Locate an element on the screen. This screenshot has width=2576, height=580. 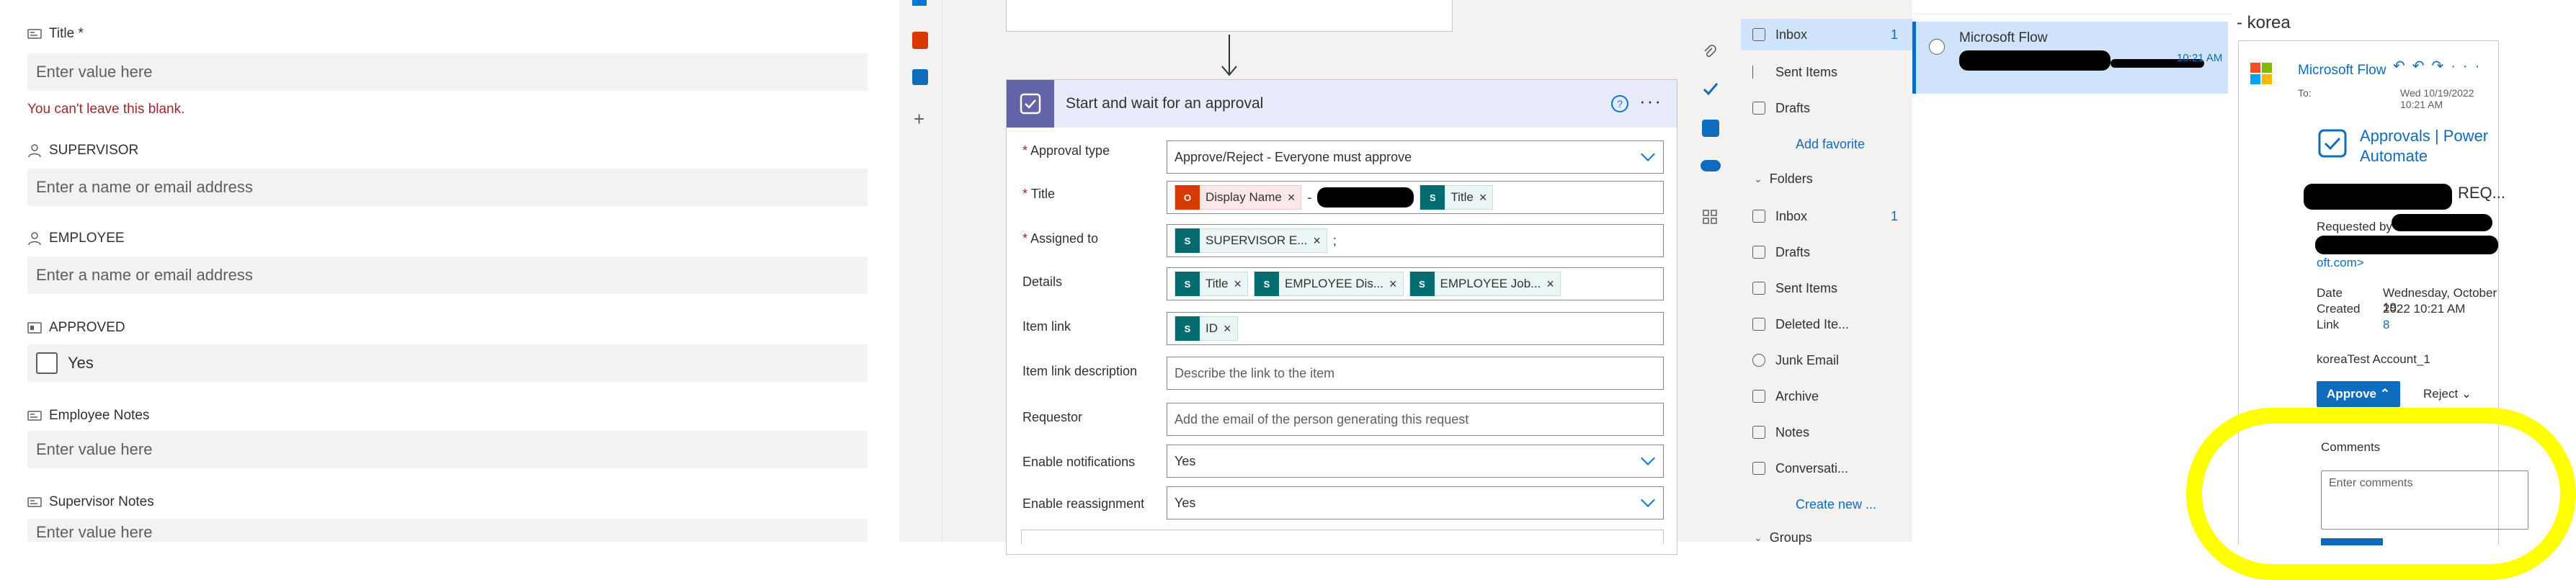
onedrive-icon is located at coordinates (1711, 166).